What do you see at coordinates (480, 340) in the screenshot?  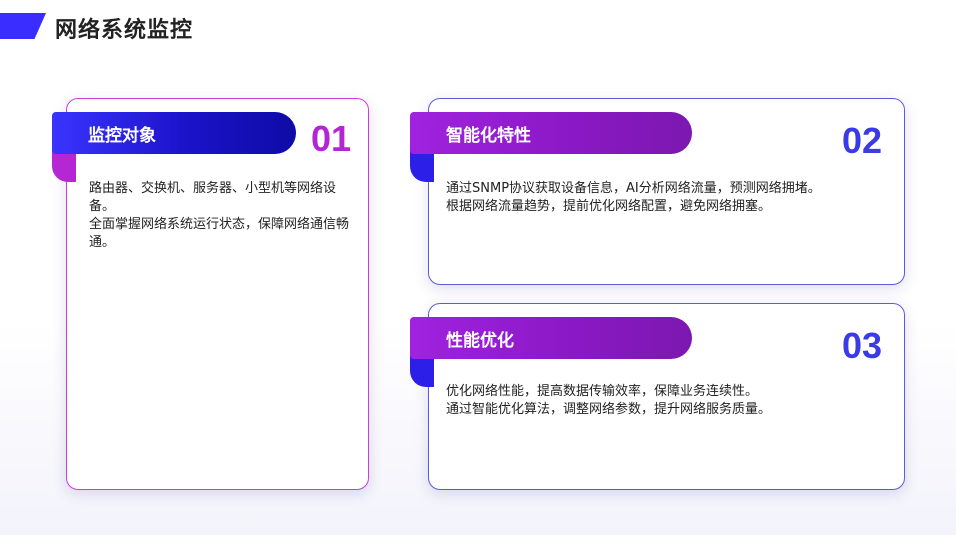 I see `card-3-heading-label: 性能优化` at bounding box center [480, 340].